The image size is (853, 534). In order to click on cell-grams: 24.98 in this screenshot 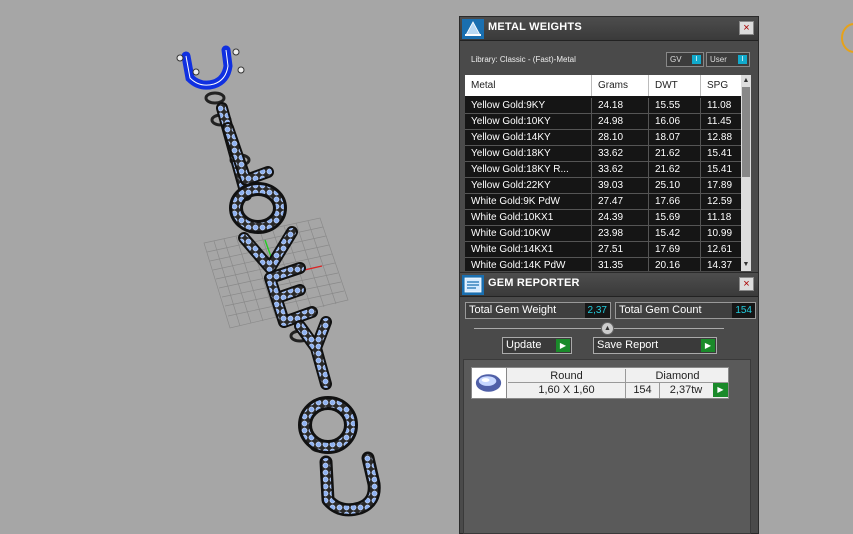, I will do `click(620, 121)`.